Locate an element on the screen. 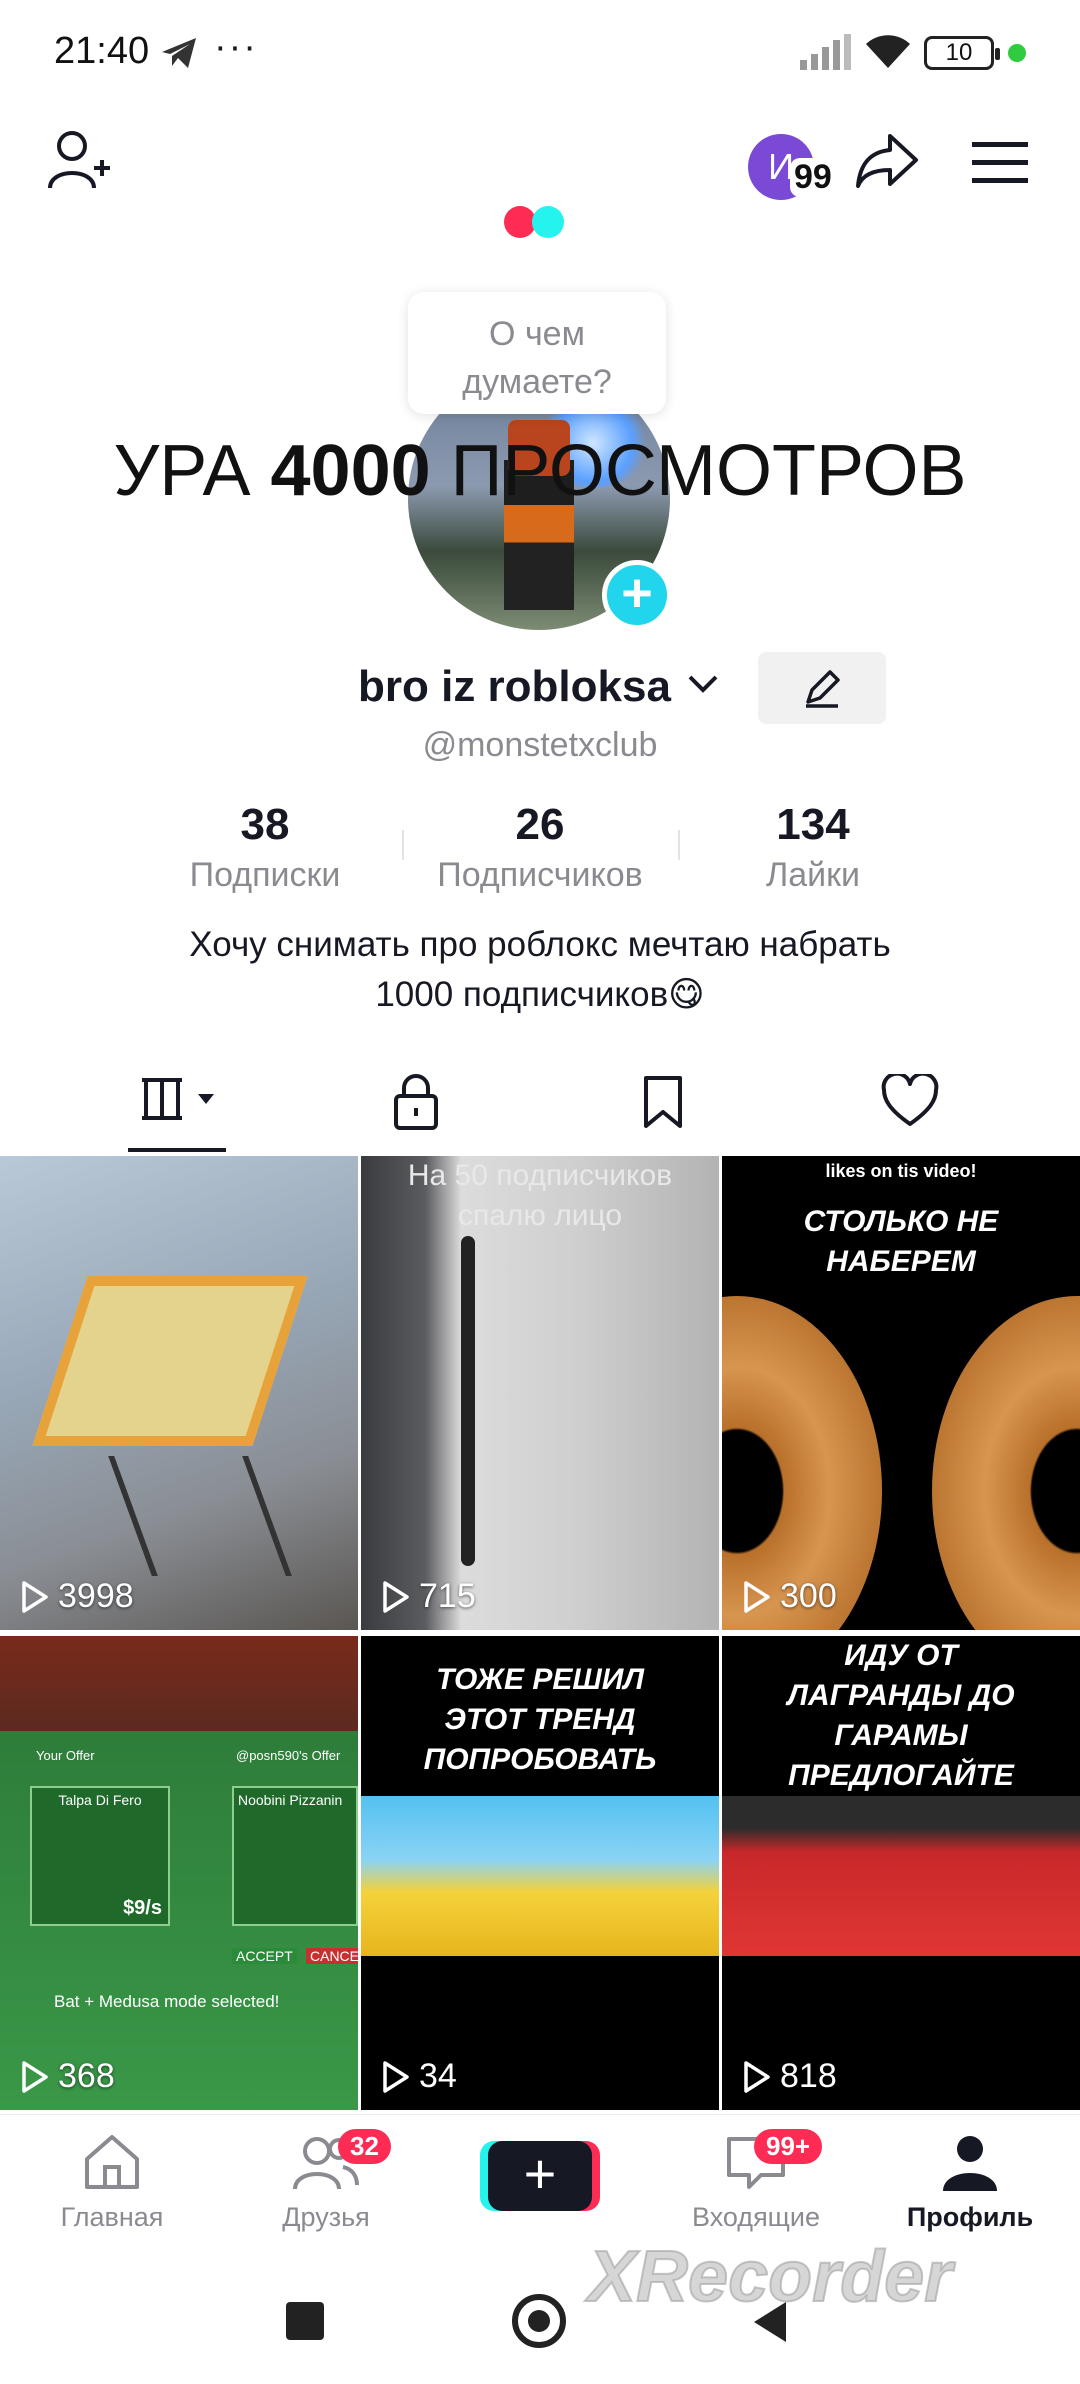 The width and height of the screenshot is (1080, 2384). nav-home: Главная is located at coordinates (112, 2183).